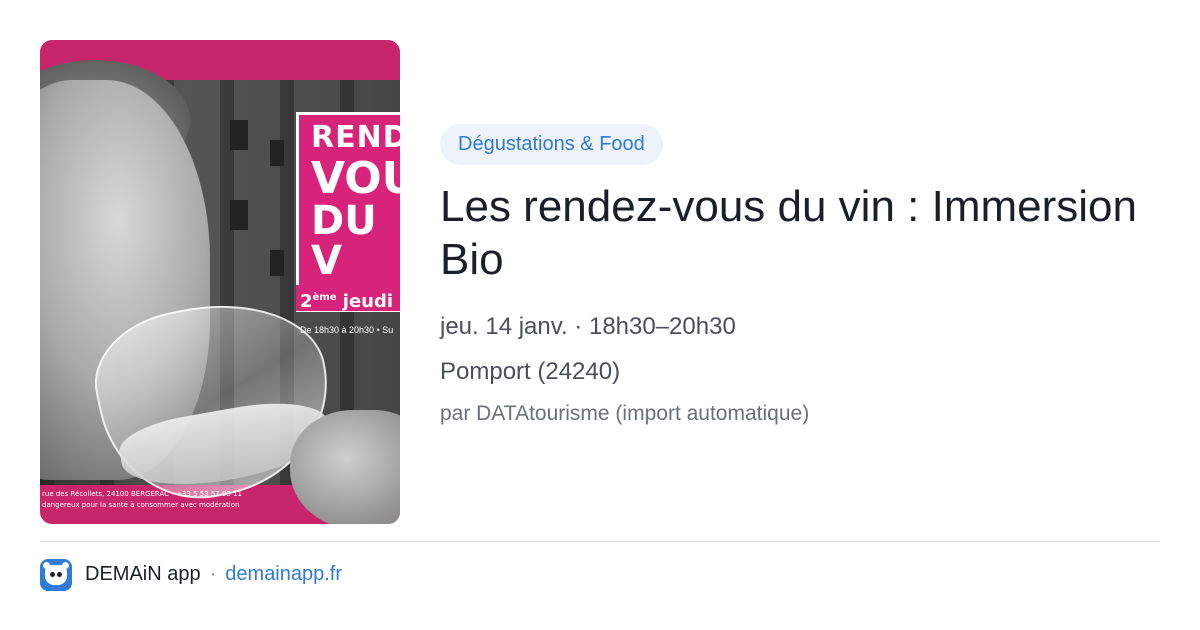 The height and width of the screenshot is (630, 1200). I want to click on category-badge: Dégustations & Food, so click(551, 144).